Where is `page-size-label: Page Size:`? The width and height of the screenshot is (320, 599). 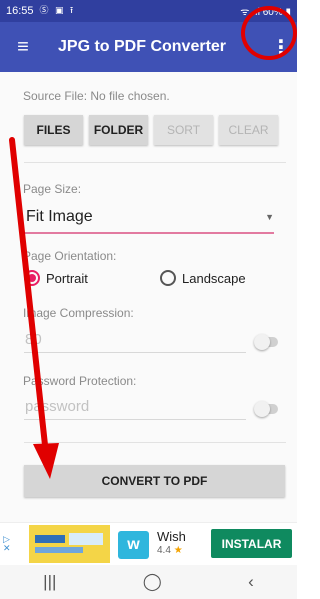 page-size-label: Page Size: is located at coordinates (52, 189).